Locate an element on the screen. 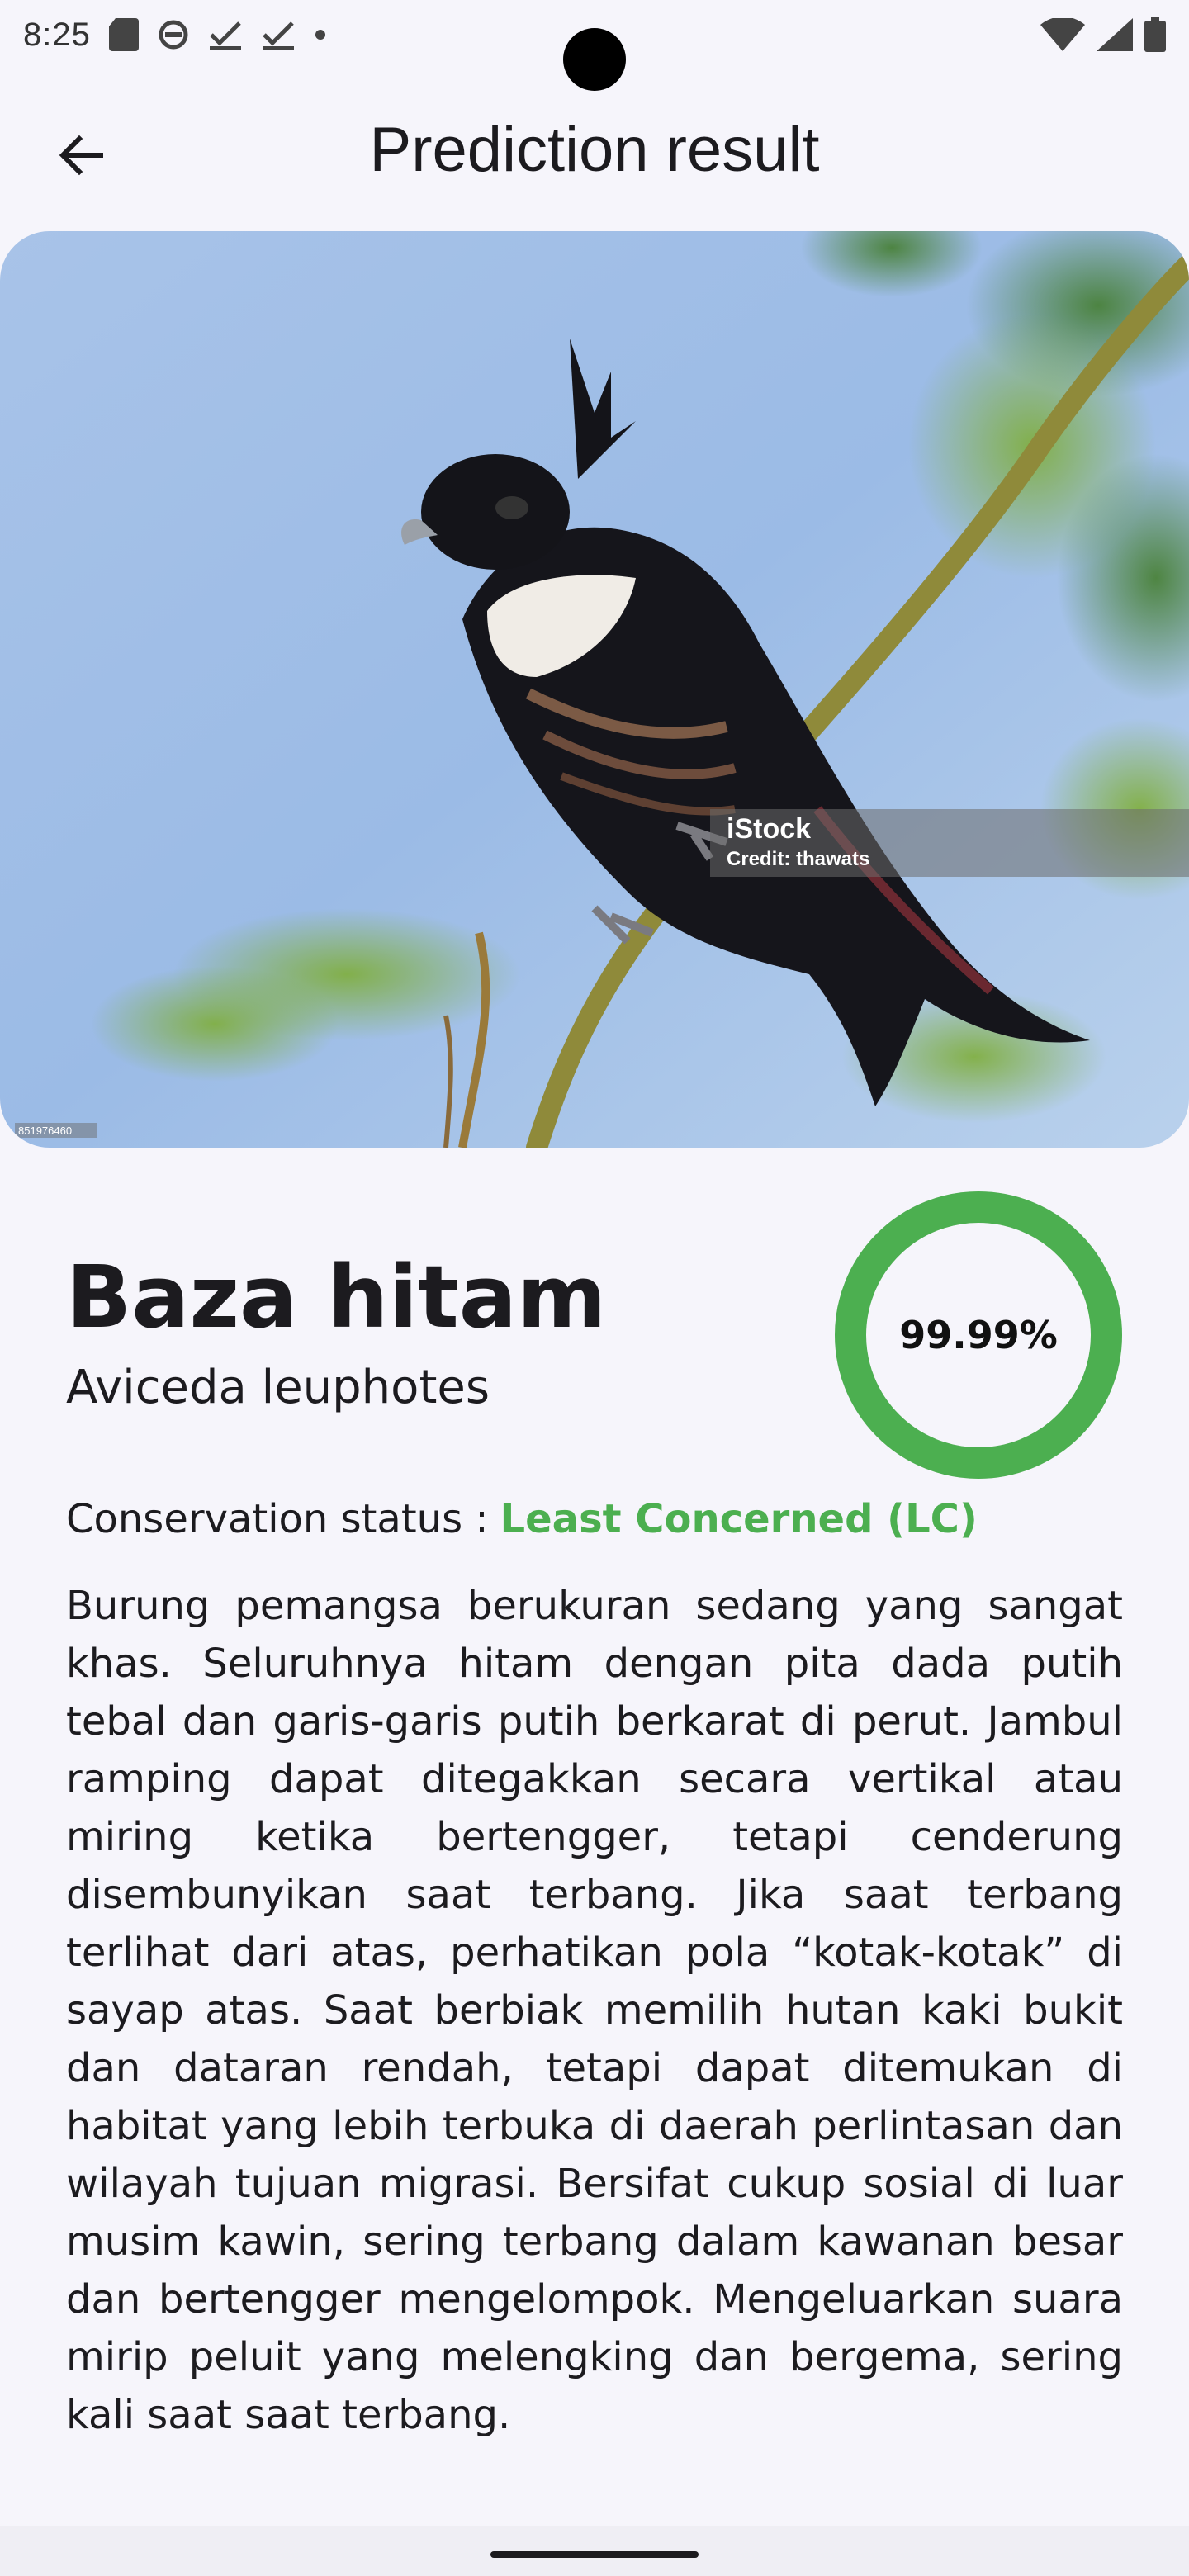 This screenshot has width=1189, height=2576. conservation-value: Least Concerned (LC) is located at coordinates (739, 1519).